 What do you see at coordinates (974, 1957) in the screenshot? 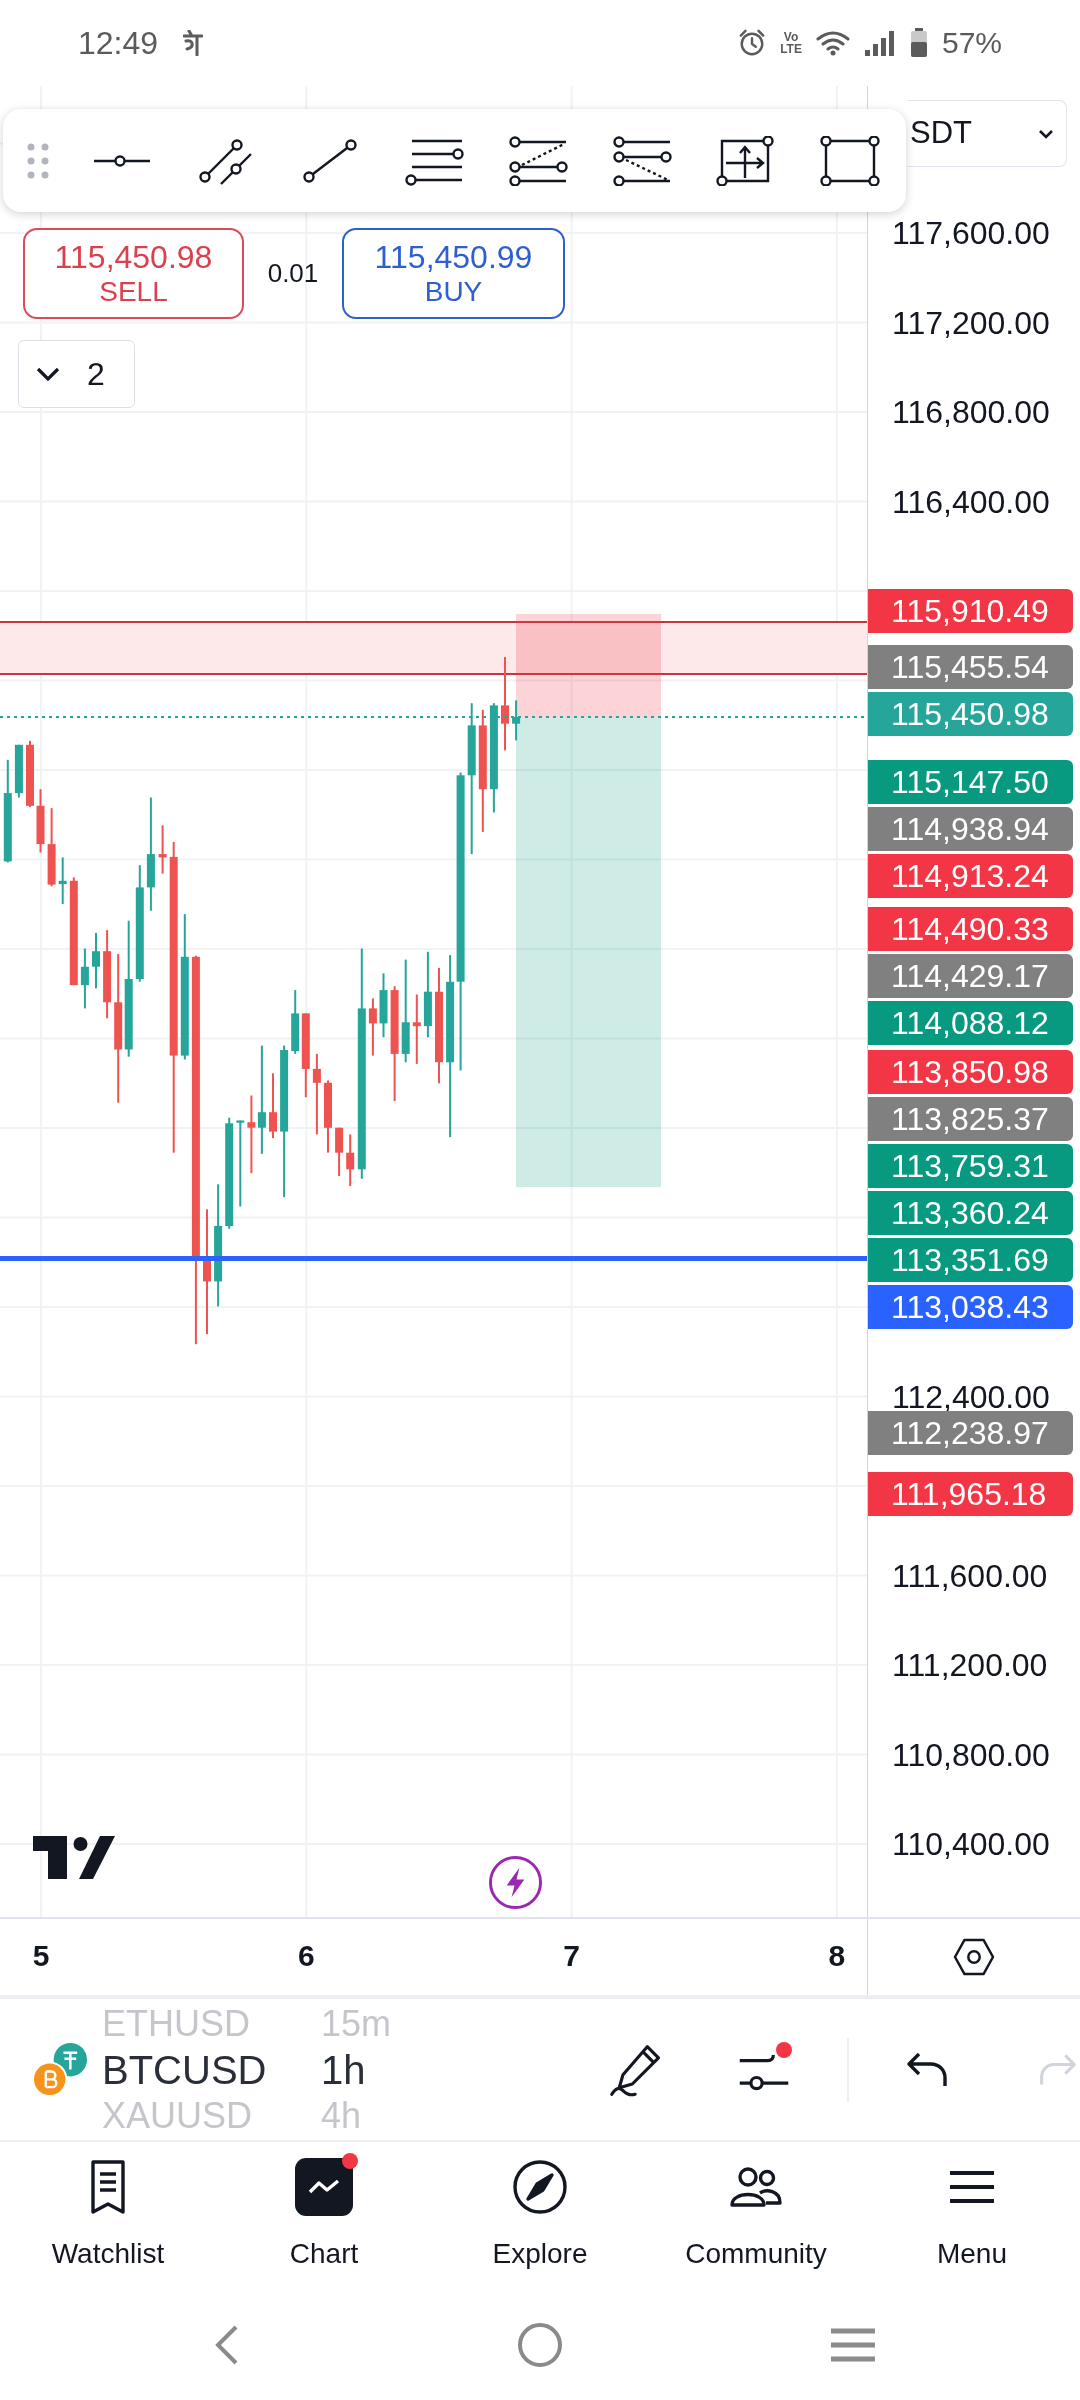
I see `settings-icon` at bounding box center [974, 1957].